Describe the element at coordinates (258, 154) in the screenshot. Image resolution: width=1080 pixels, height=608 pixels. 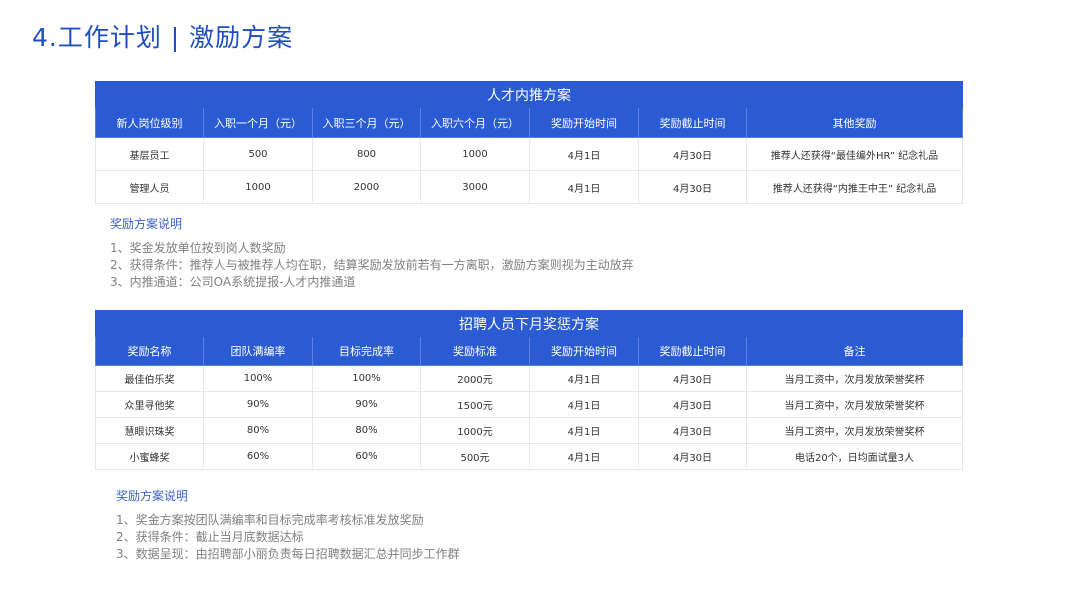
I see `table-cell: 500` at that location.